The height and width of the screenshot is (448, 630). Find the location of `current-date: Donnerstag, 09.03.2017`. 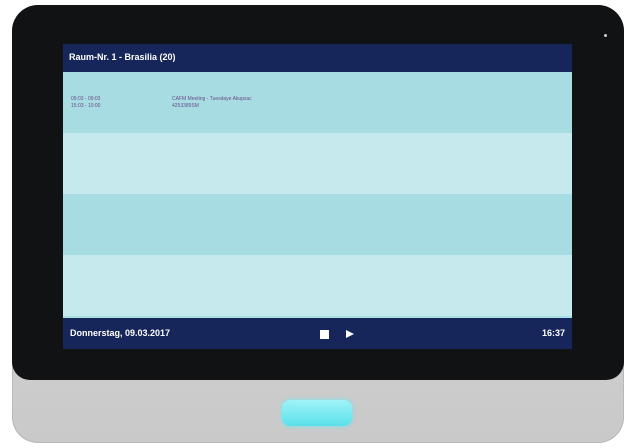

current-date: Donnerstag, 09.03.2017 is located at coordinates (120, 333).